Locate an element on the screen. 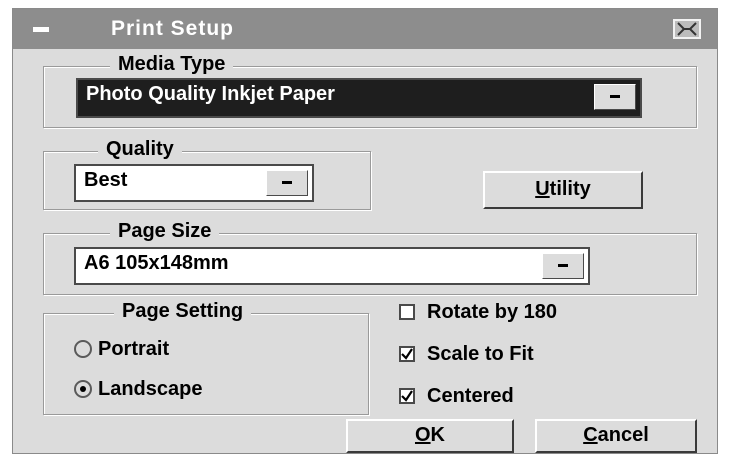 Image resolution: width=730 pixels, height=460 pixels. ok-button: OK is located at coordinates (430, 436).